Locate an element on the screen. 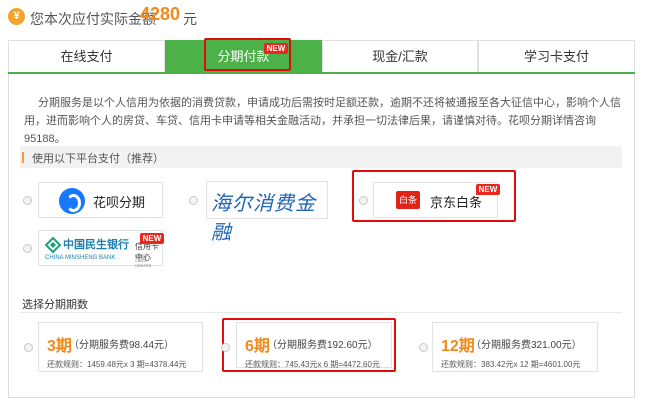 The width and height of the screenshot is (650, 398). radio-haier is located at coordinates (193, 200).